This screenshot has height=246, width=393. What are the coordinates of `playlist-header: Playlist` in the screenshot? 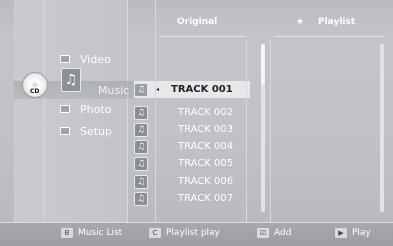 It's located at (337, 22).